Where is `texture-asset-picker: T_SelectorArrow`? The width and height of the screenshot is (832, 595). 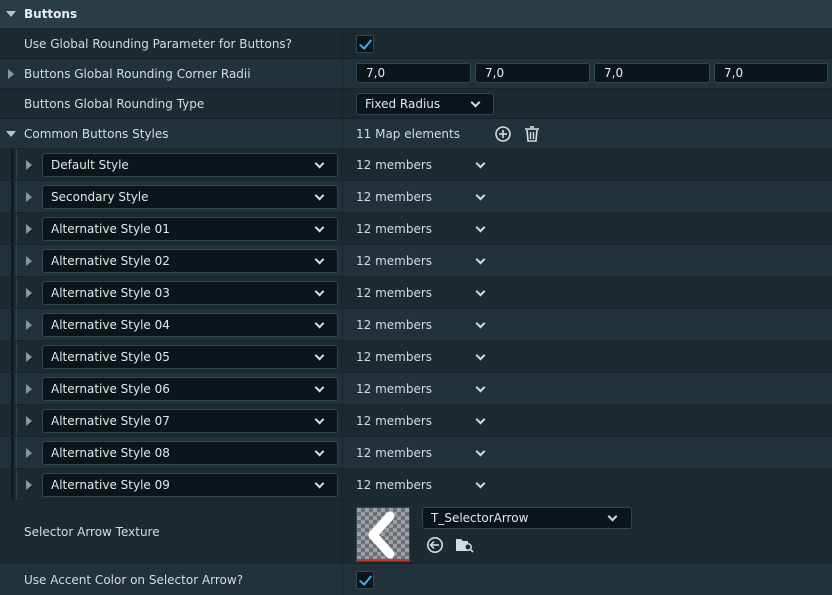
texture-asset-picker: T_SelectorArrow is located at coordinates (527, 518).